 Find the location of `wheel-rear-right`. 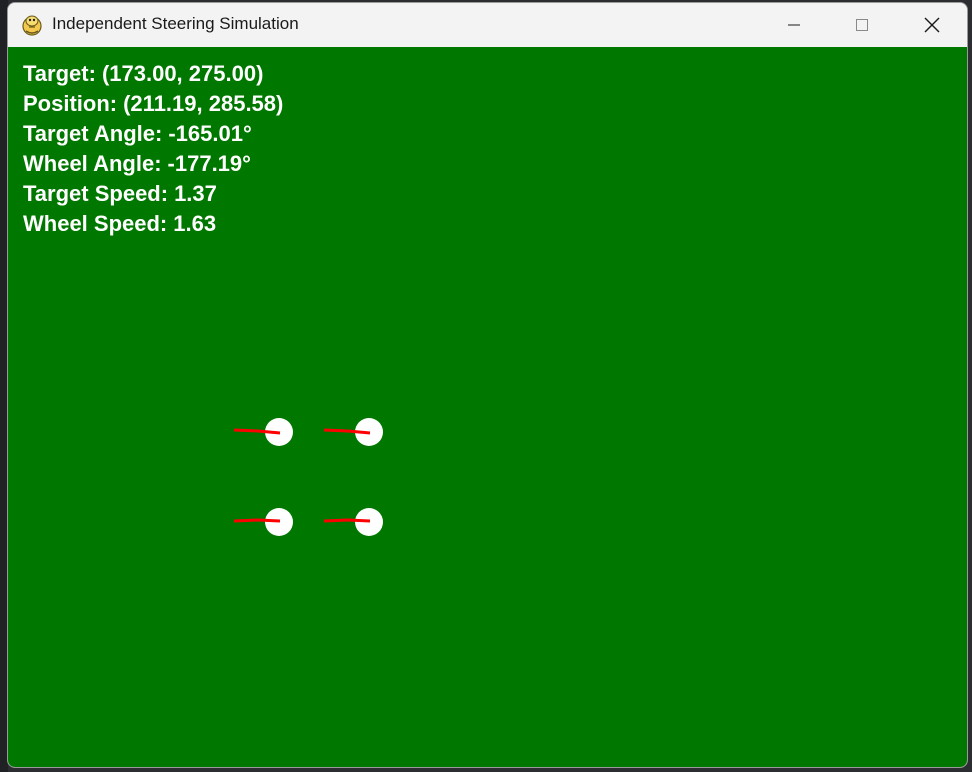

wheel-rear-right is located at coordinates (353, 522).